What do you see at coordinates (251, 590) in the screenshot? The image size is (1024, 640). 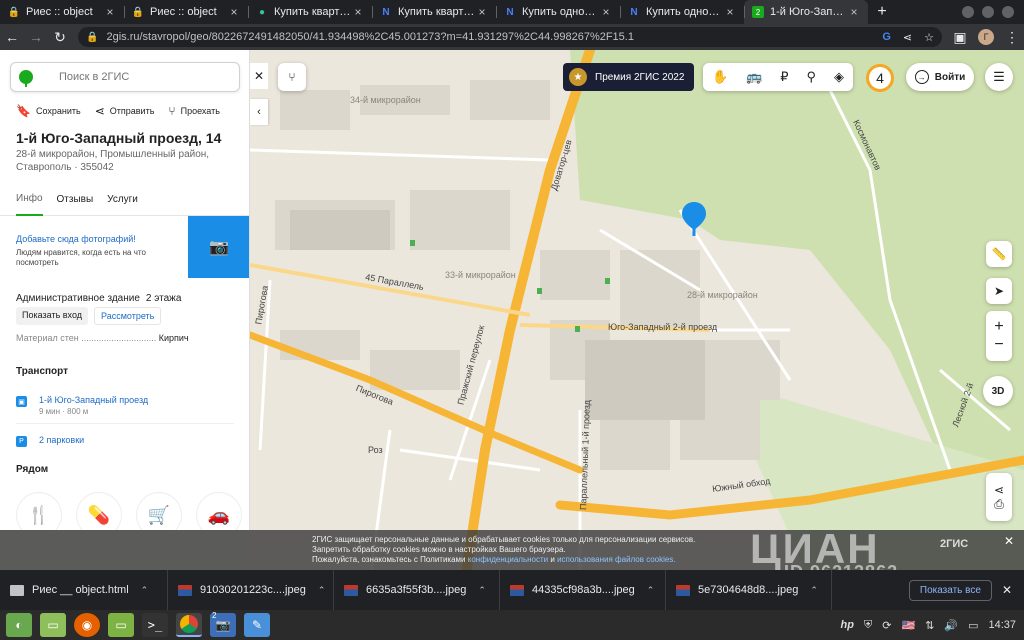 I see `download-item: 91030201223c....jpeg ⌃` at bounding box center [251, 590].